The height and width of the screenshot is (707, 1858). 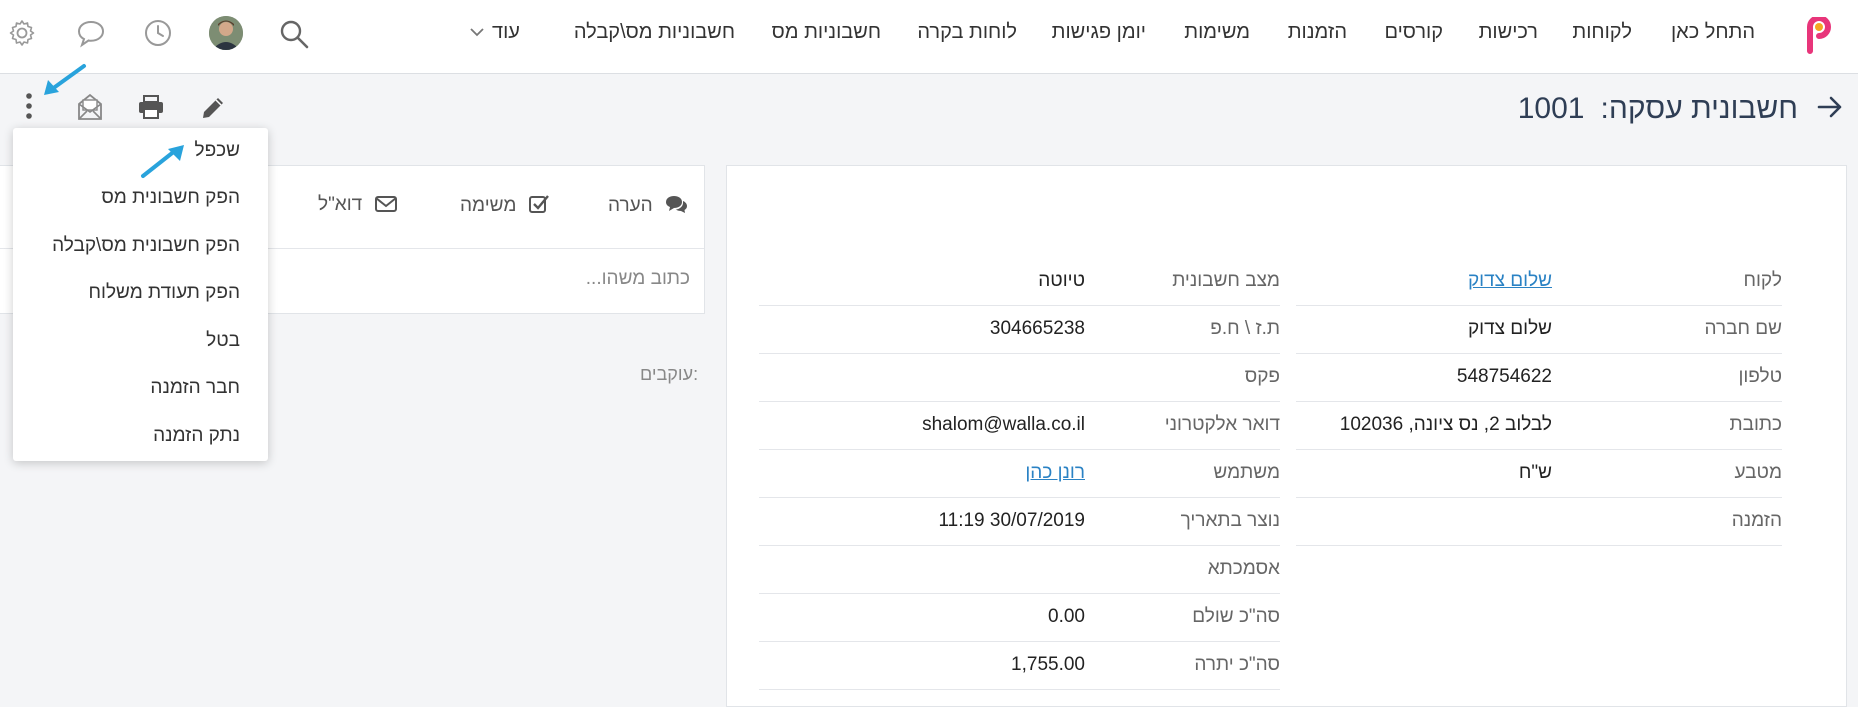 What do you see at coordinates (1743, 328) in the screenshot?
I see `detail-label: שם חברה` at bounding box center [1743, 328].